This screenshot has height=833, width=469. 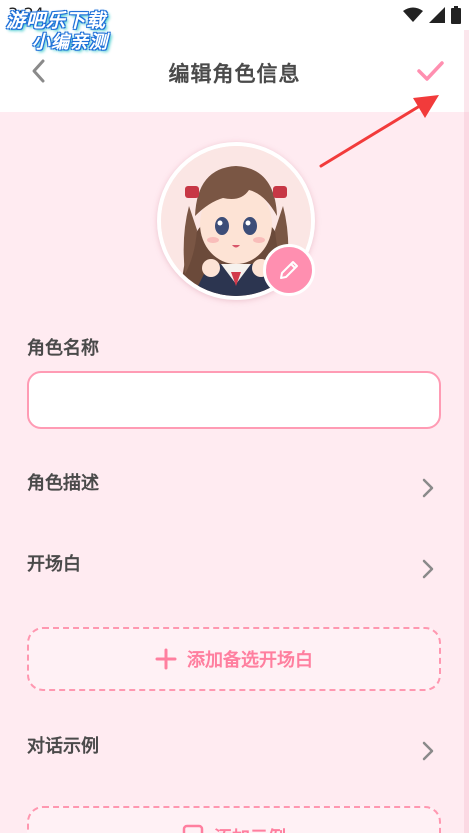 I want to click on status-icons, so click(x=432, y=15).